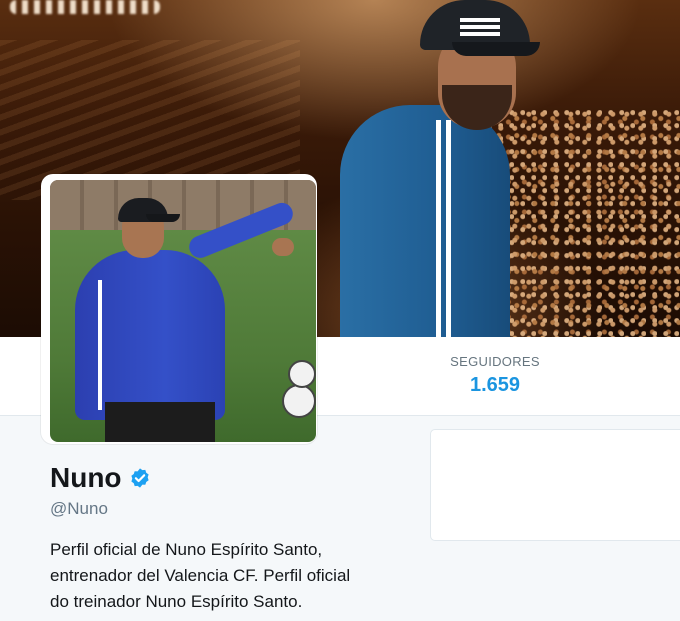 The height and width of the screenshot is (621, 680). What do you see at coordinates (186, 549) in the screenshot?
I see `bio-line: Perfil oficial de Nuno Espírito Santo,` at bounding box center [186, 549].